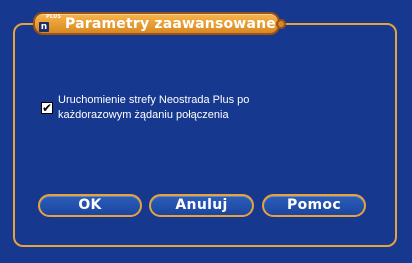  Describe the element at coordinates (170, 23) in the screenshot. I see `dialog-title: Parametry zaawansowane` at that location.